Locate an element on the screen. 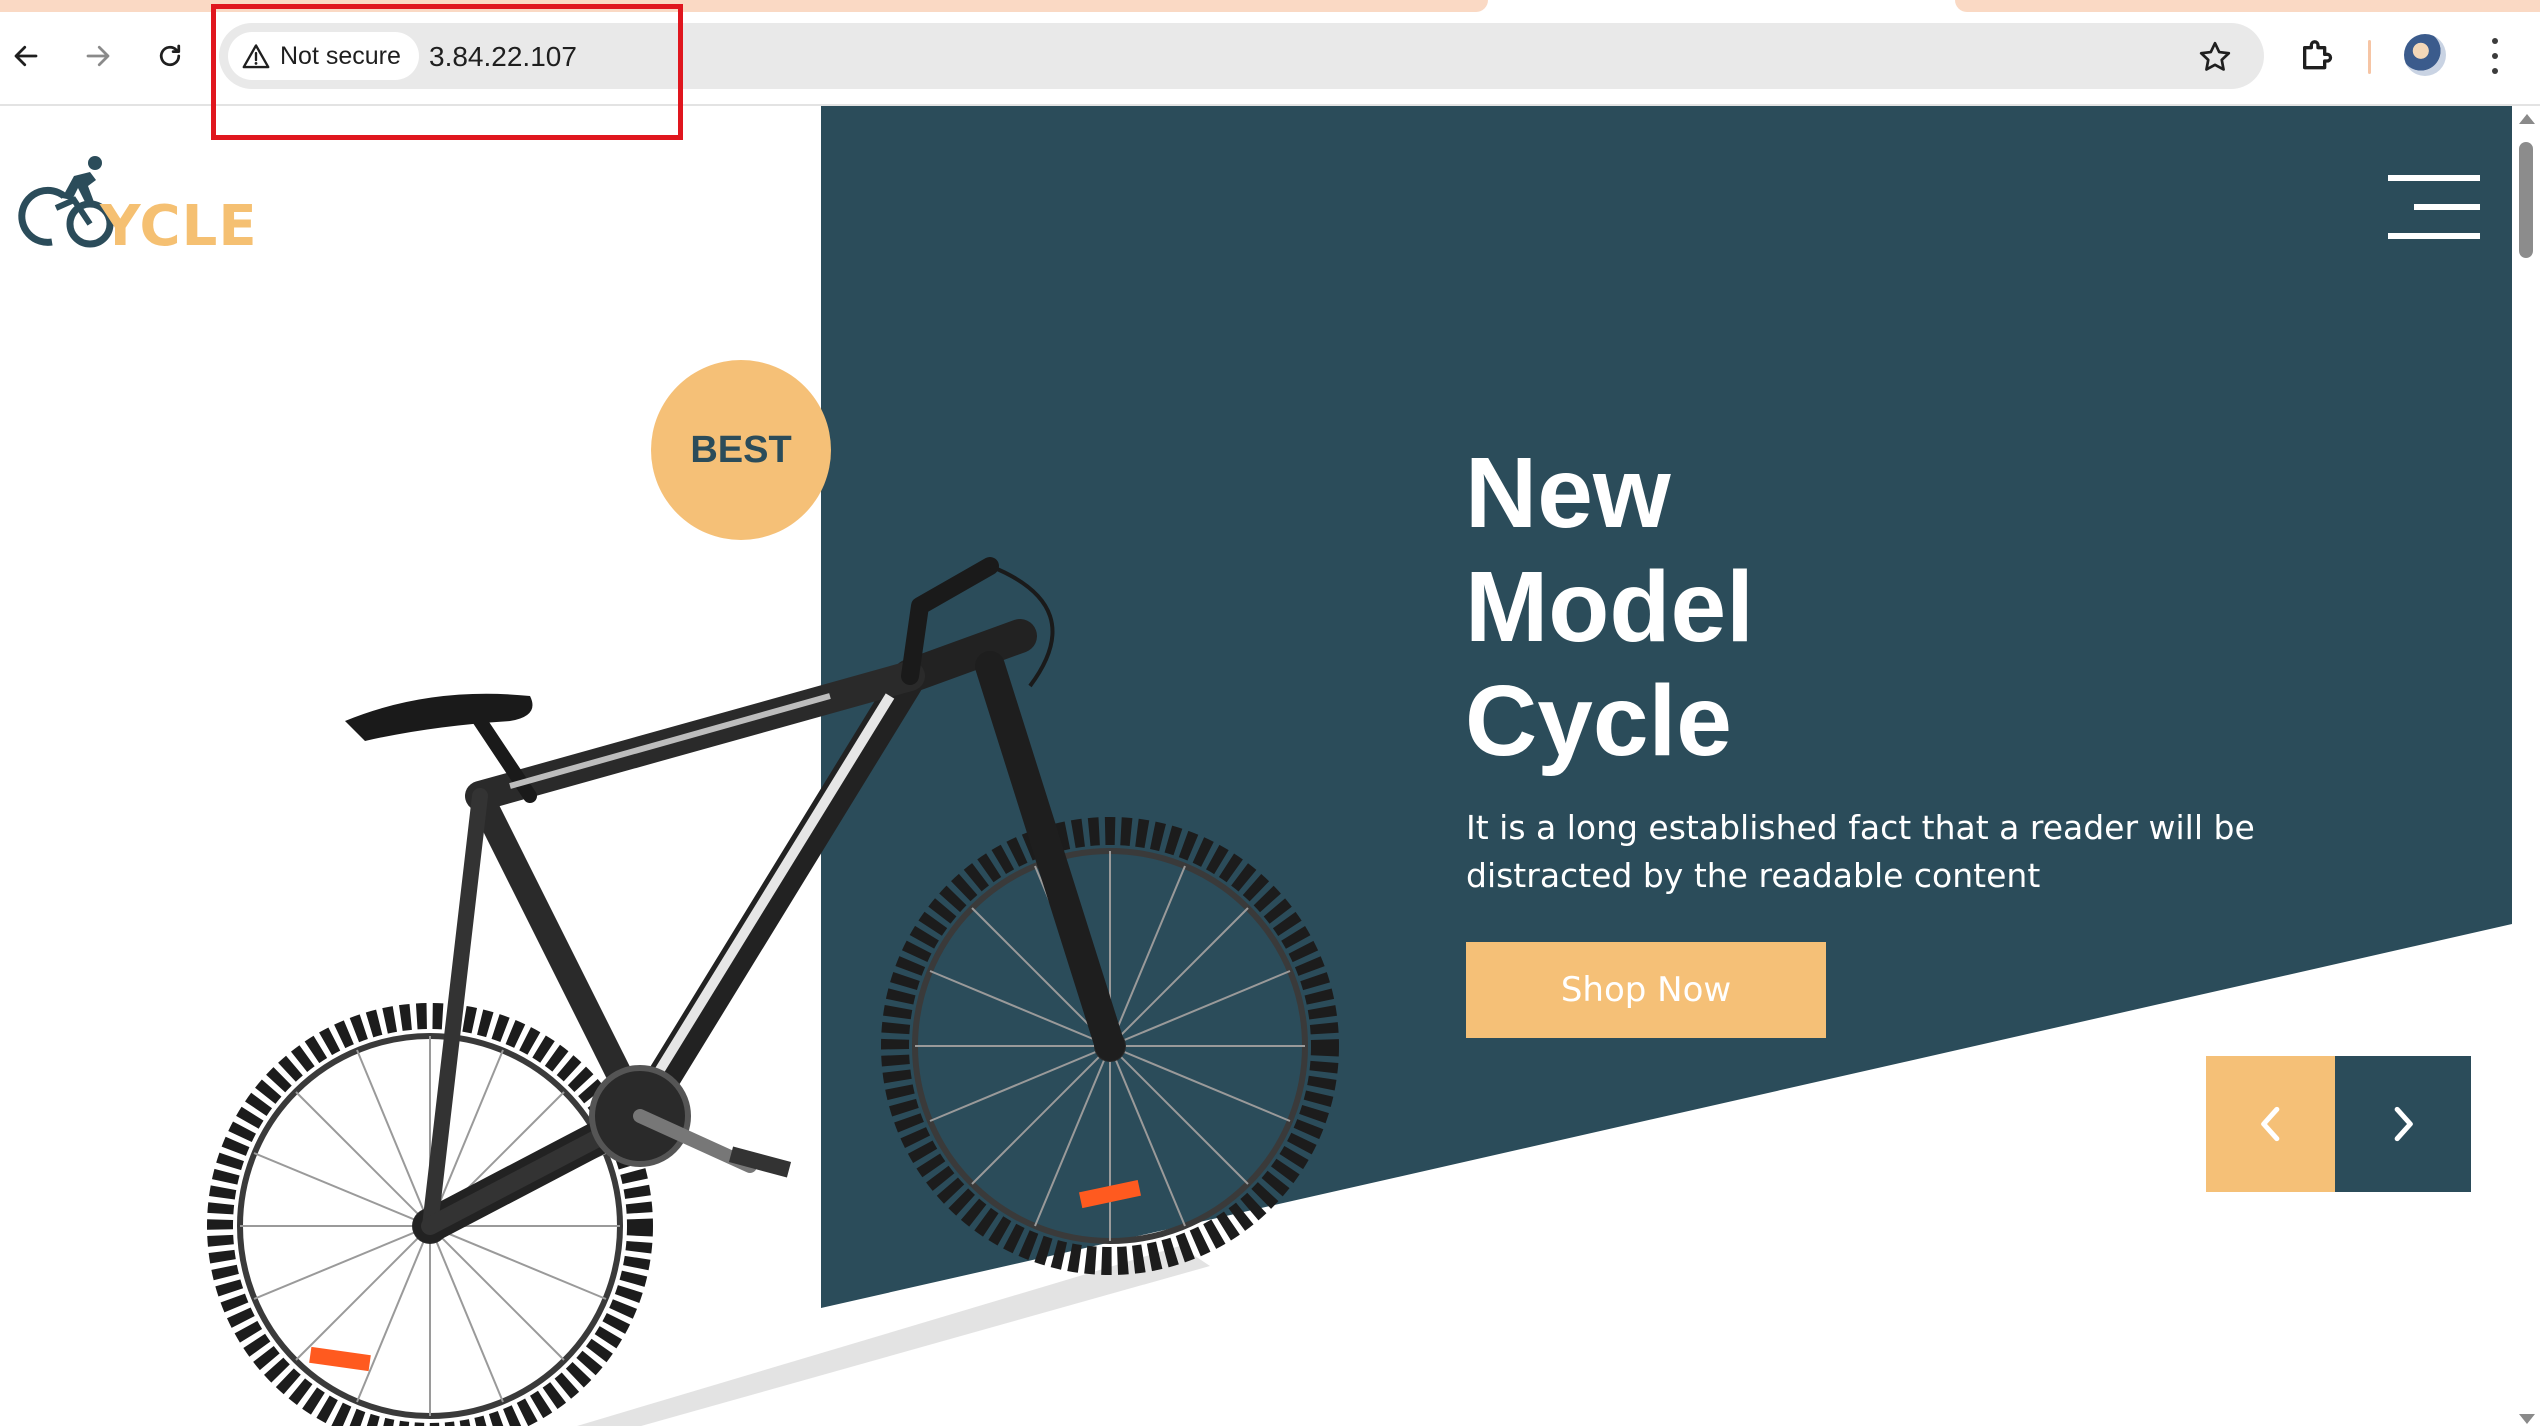 The height and width of the screenshot is (1426, 2540). forward-button is located at coordinates (98, 56).